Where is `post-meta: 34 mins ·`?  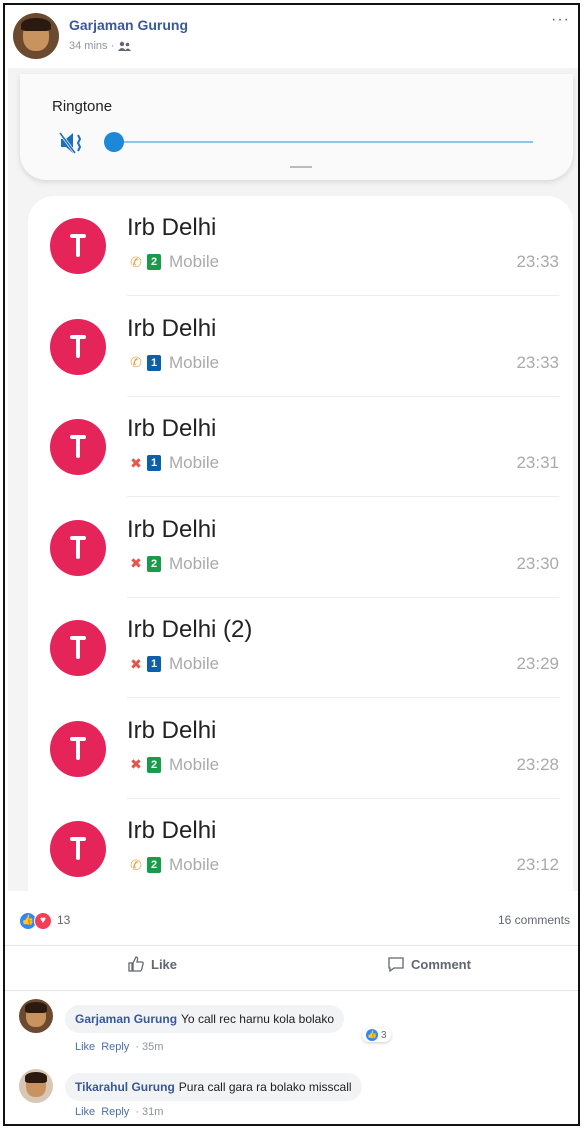 post-meta: 34 mins · is located at coordinates (100, 46).